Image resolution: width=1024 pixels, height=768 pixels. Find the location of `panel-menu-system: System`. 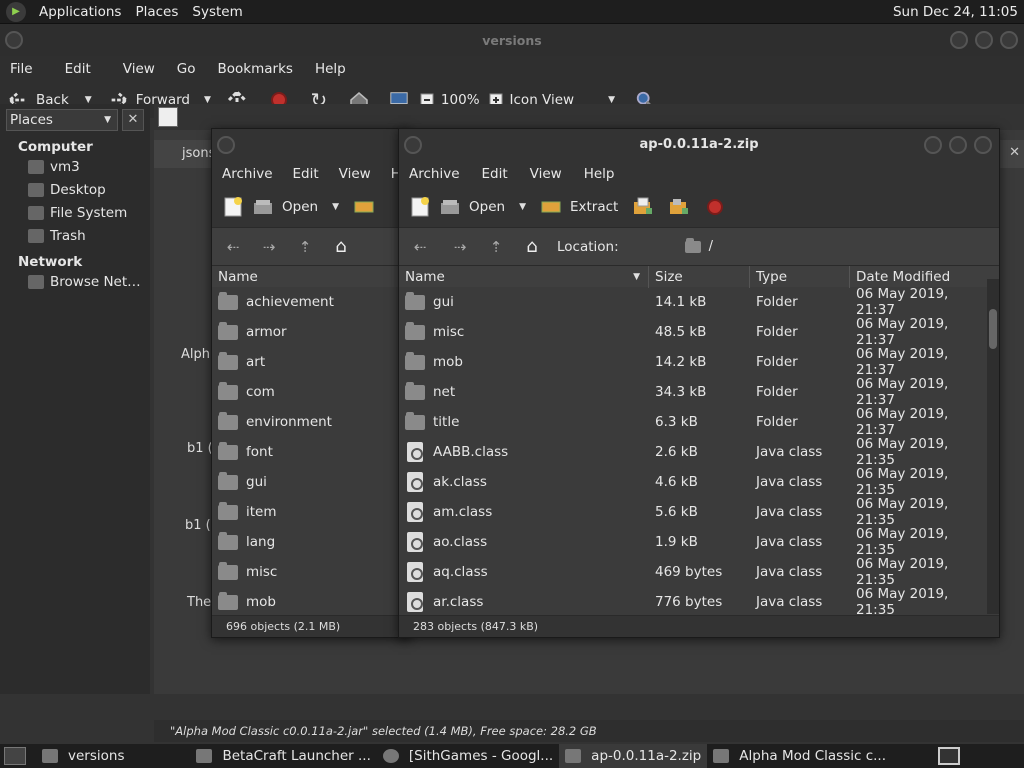

panel-menu-system: System is located at coordinates (217, 12).